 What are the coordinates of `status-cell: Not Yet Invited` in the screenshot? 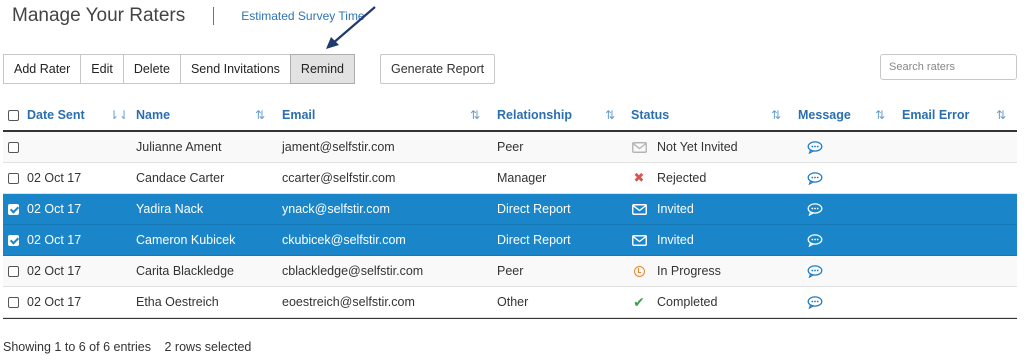 It's located at (684, 147).